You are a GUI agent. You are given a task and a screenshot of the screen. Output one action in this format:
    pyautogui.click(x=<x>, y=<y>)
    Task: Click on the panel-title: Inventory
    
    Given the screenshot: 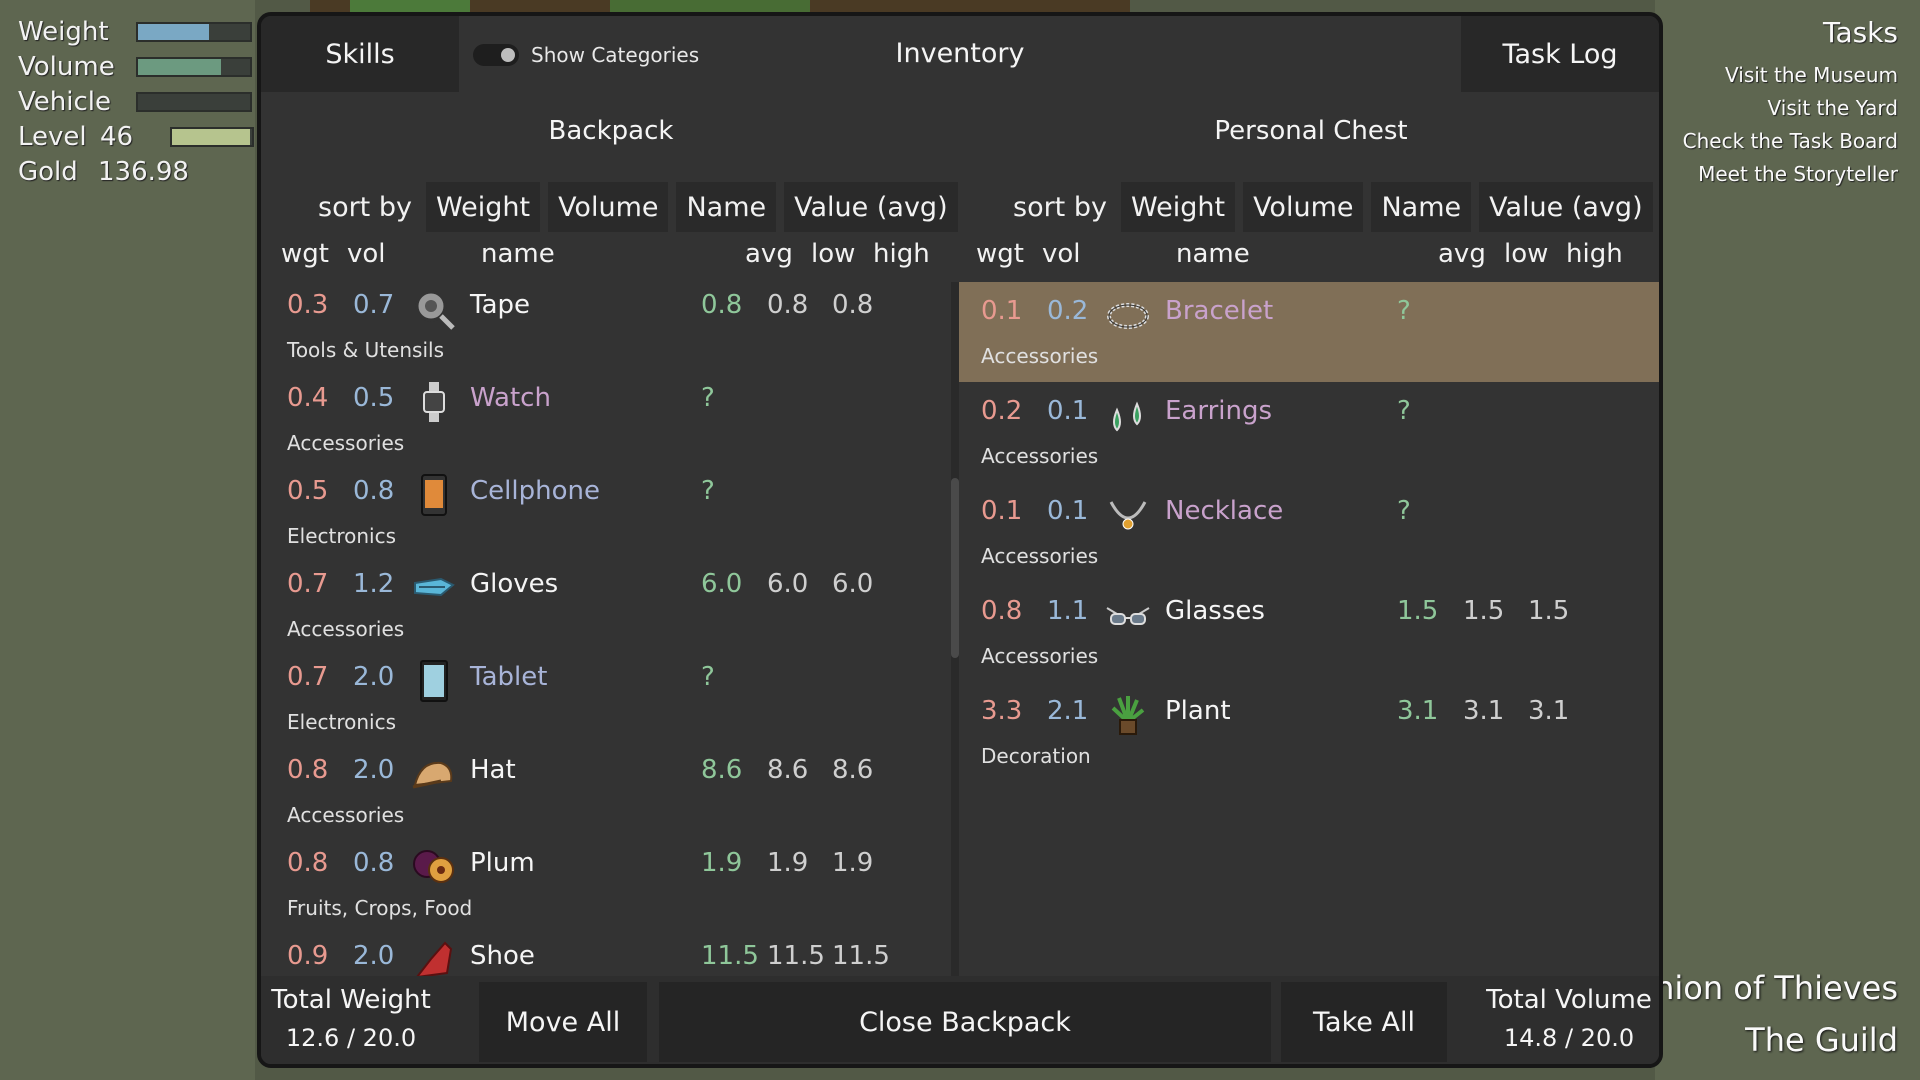 What is the action you would take?
    pyautogui.click(x=960, y=53)
    